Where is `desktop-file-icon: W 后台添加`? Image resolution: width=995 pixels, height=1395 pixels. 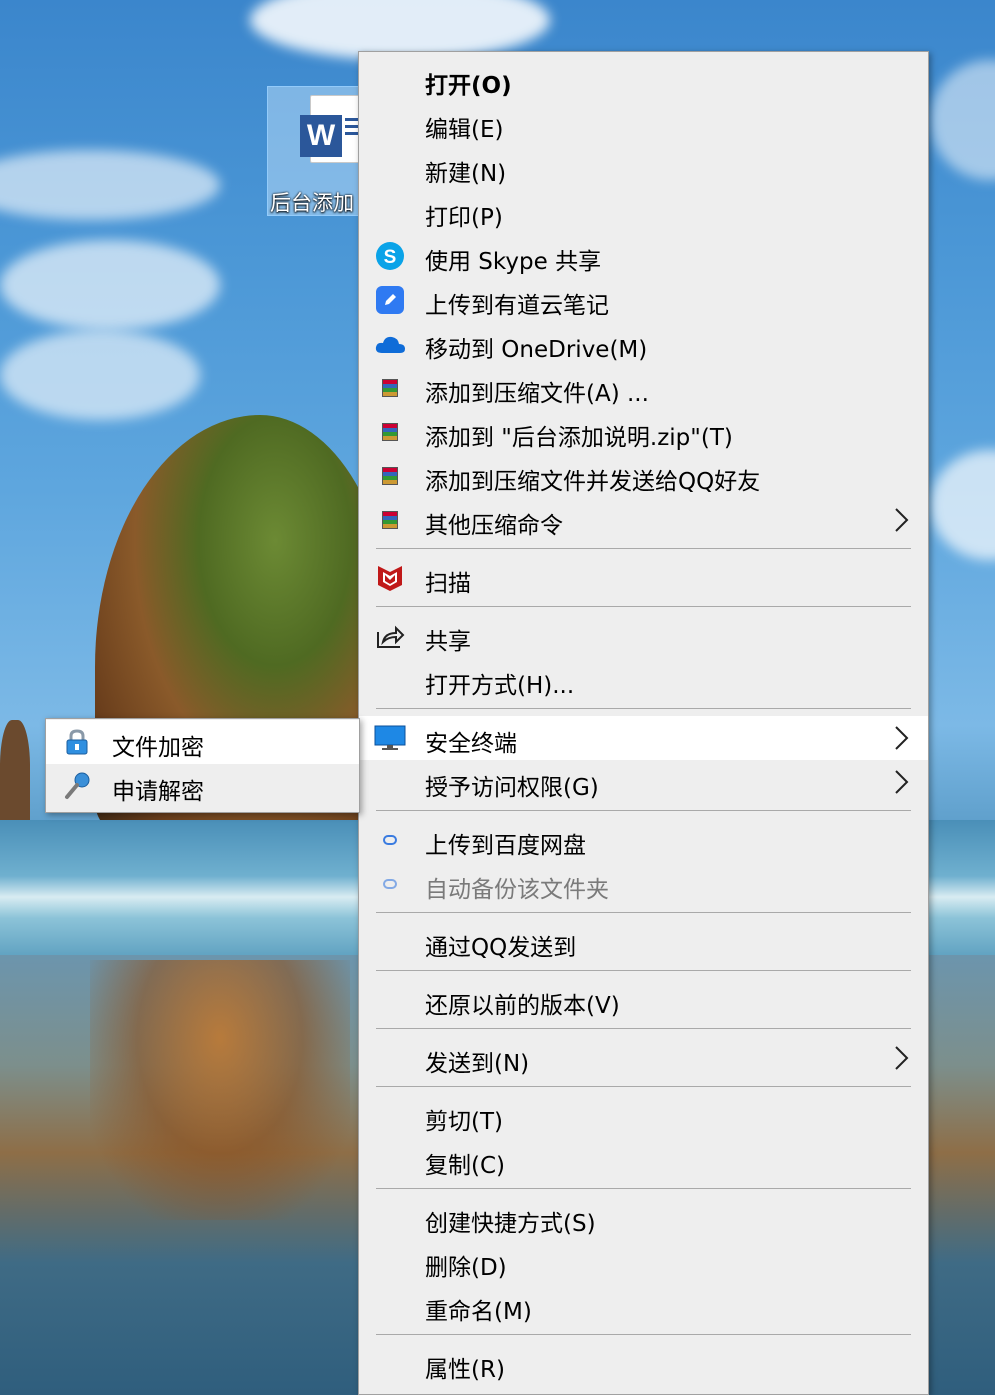 desktop-file-icon: W 后台添加 is located at coordinates (317, 151).